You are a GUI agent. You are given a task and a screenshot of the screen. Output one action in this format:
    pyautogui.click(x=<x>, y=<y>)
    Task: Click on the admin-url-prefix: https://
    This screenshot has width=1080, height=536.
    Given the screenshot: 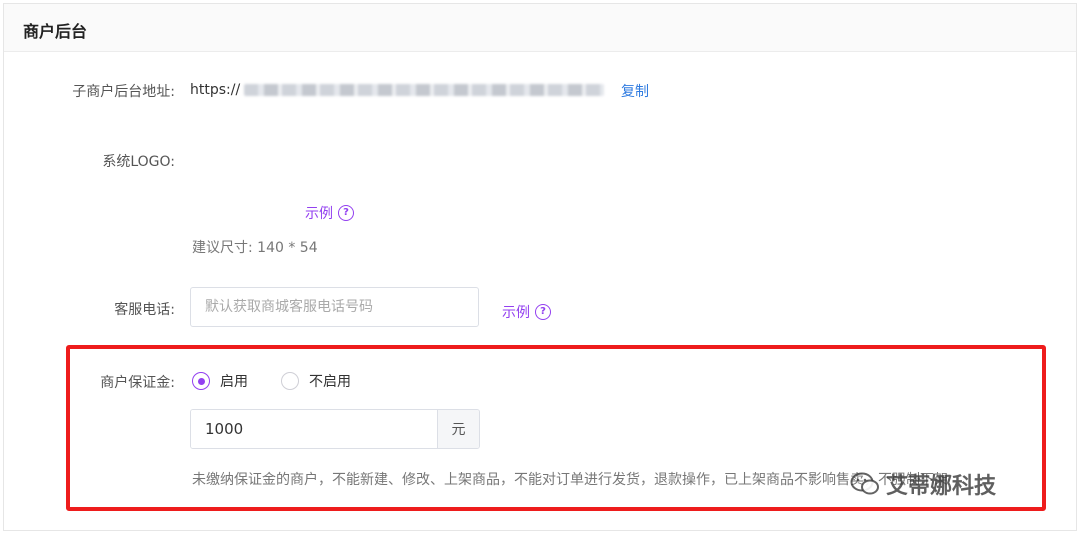 What is the action you would take?
    pyautogui.click(x=215, y=90)
    